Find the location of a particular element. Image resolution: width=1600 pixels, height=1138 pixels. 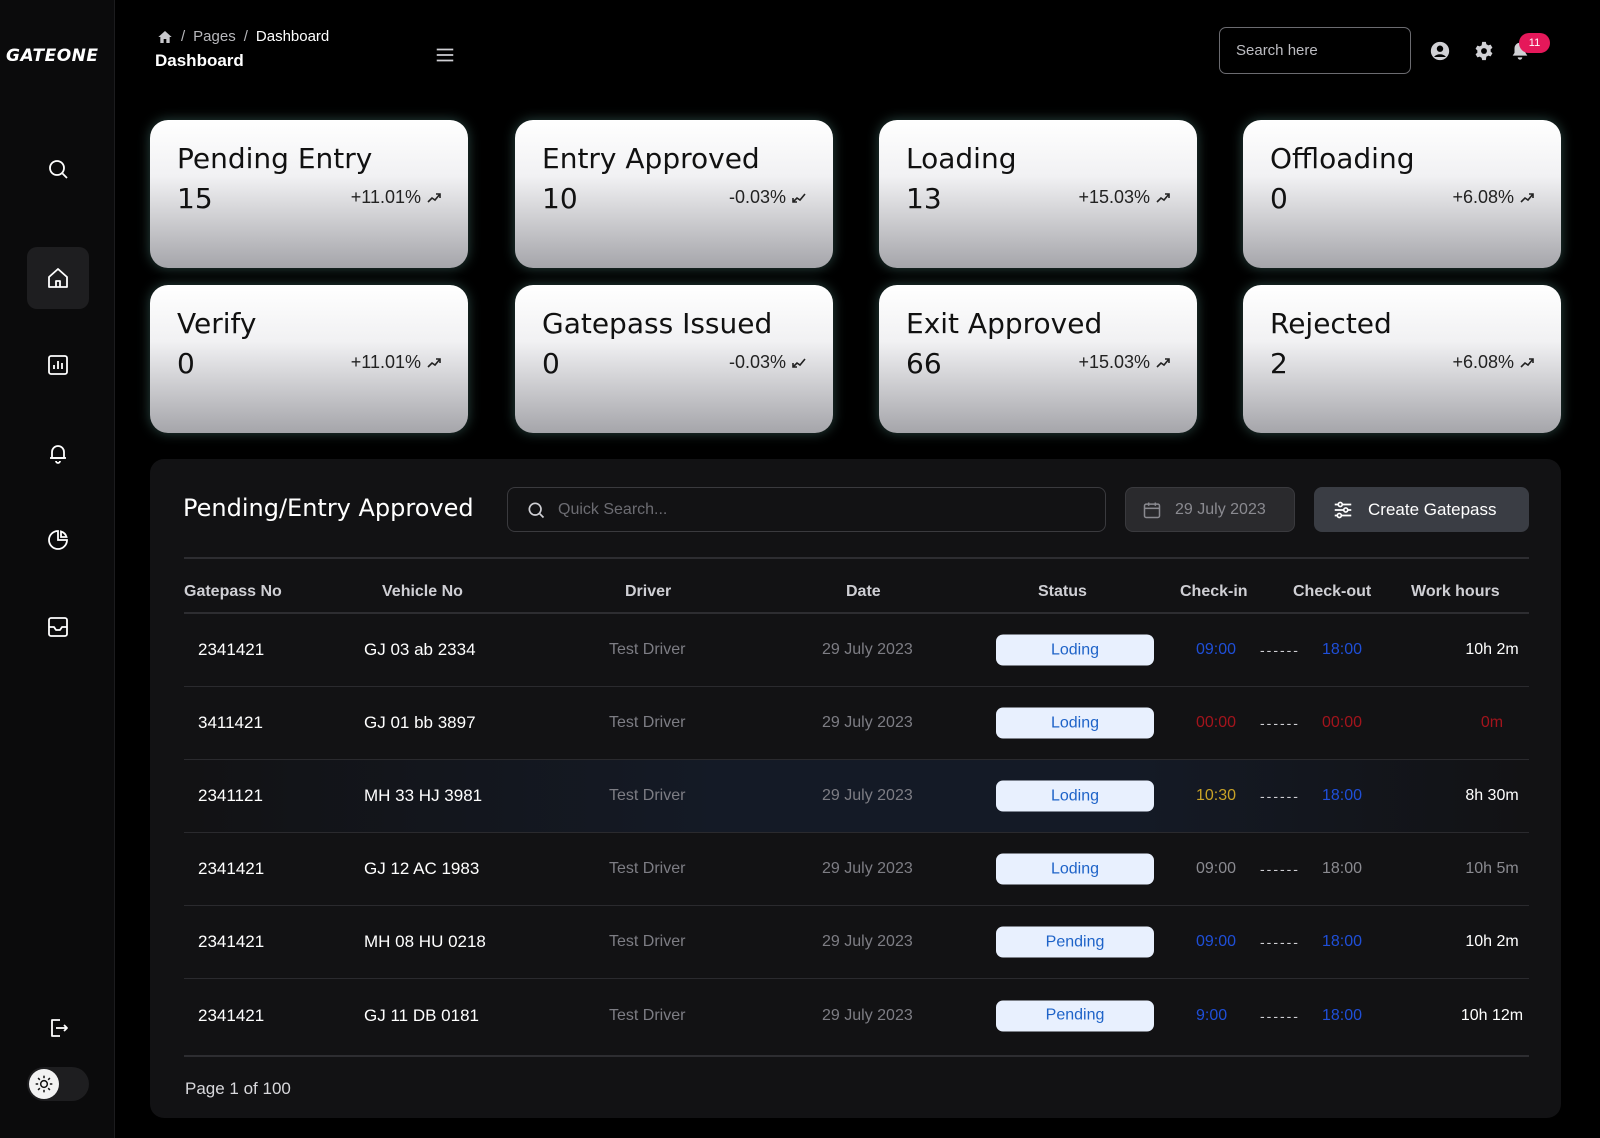

sidebar-analytics-button is located at coordinates (58, 540).